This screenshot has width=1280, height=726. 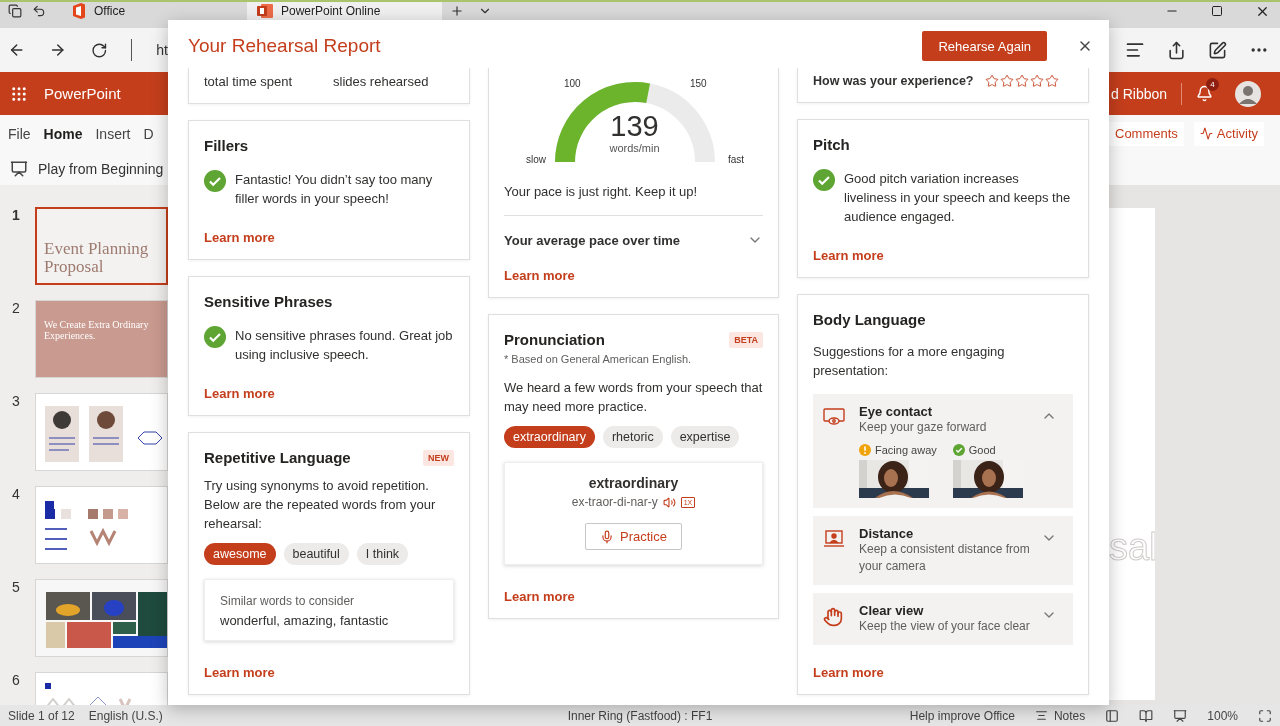 I want to click on menu-tab: Home, so click(x=63, y=133).